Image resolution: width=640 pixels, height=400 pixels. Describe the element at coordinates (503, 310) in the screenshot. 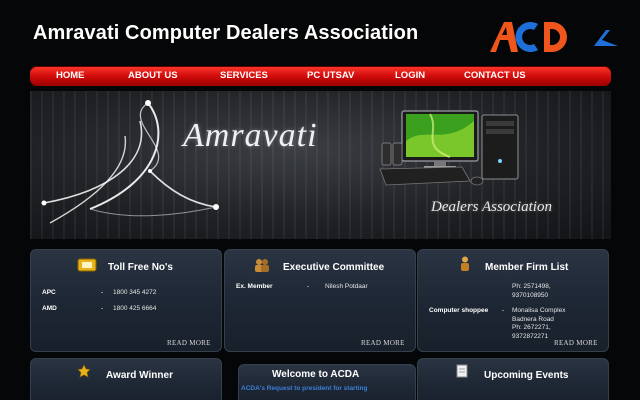

I see `member-firm-dash: -` at that location.